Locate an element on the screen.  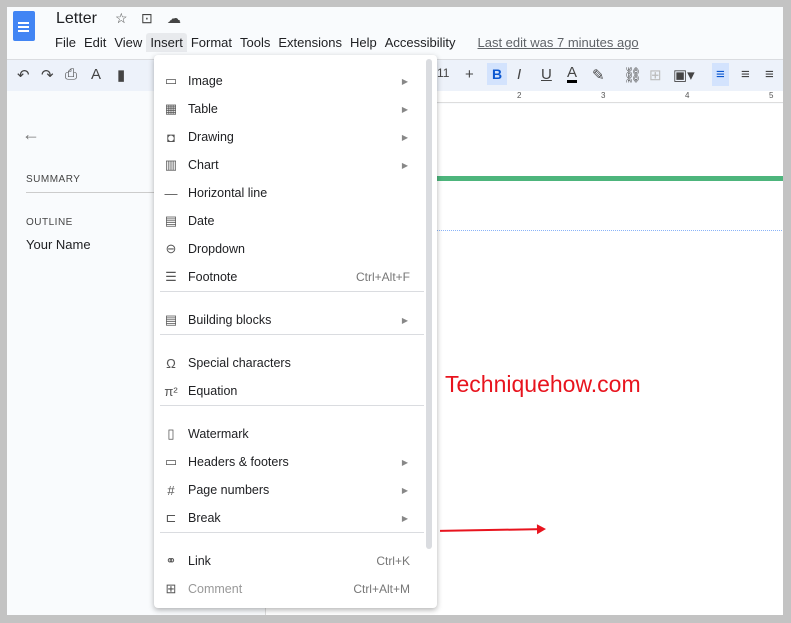
watermark-icon: ▯ is located at coordinates (171, 433).